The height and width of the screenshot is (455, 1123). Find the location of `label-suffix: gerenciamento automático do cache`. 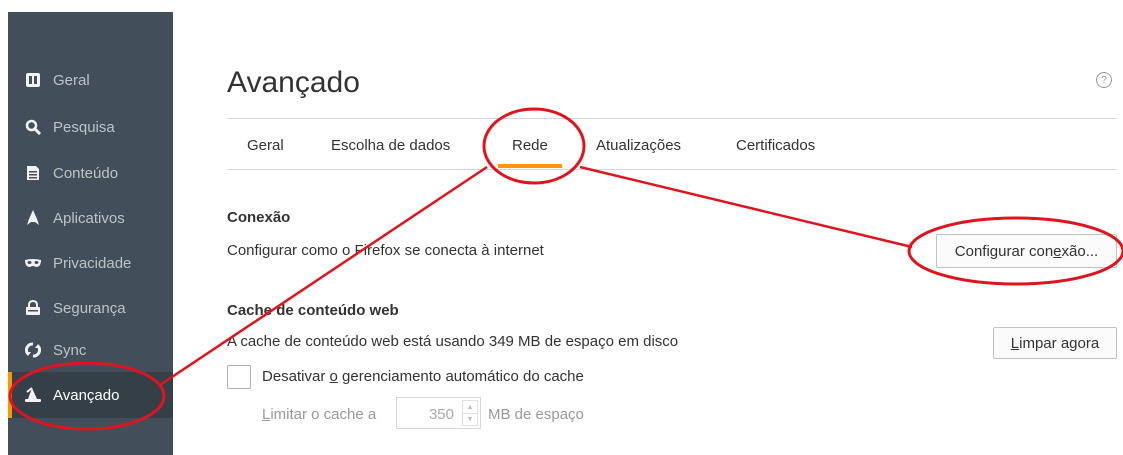

label-suffix: gerenciamento automático do cache is located at coordinates (460, 376).